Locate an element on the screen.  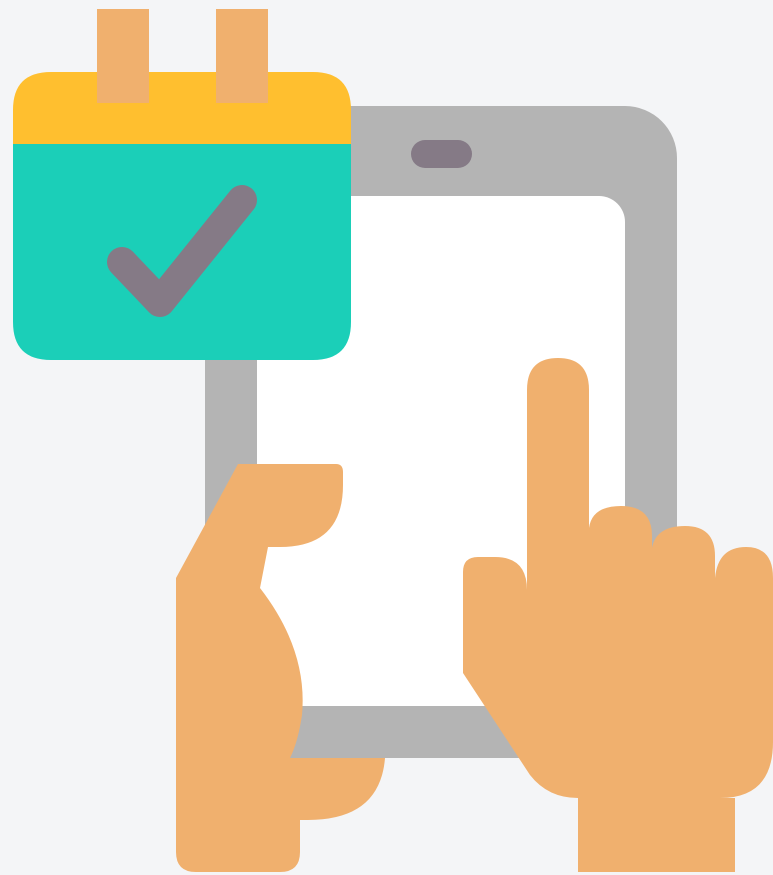
calendar-ring-right is located at coordinates (242, 56).